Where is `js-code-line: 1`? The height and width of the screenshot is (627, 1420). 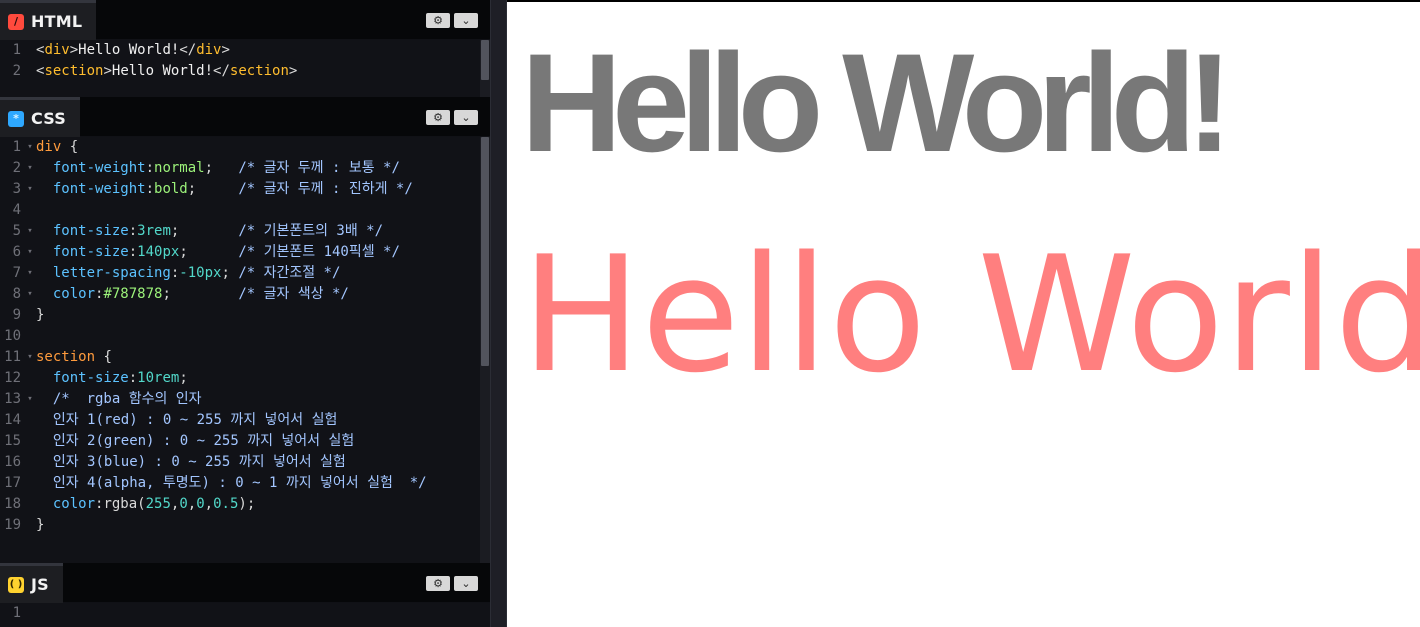 js-code-line: 1 is located at coordinates (245, 613).